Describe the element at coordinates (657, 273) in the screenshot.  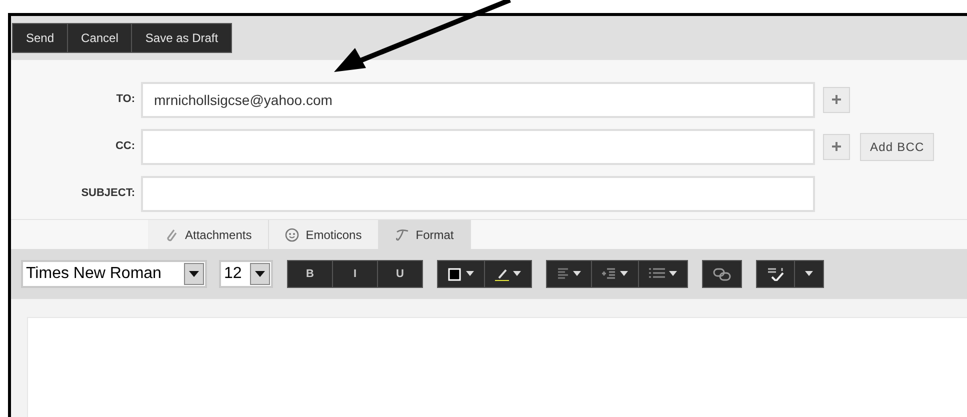
I see `list-icon` at that location.